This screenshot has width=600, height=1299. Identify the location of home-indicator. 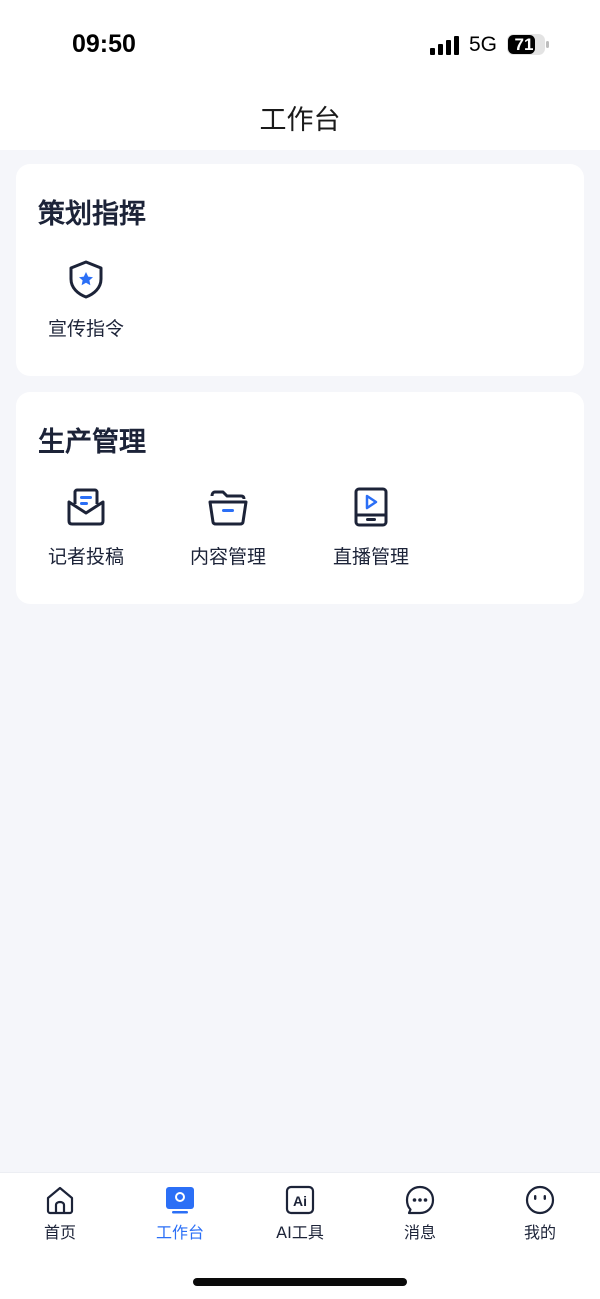
(300, 1282).